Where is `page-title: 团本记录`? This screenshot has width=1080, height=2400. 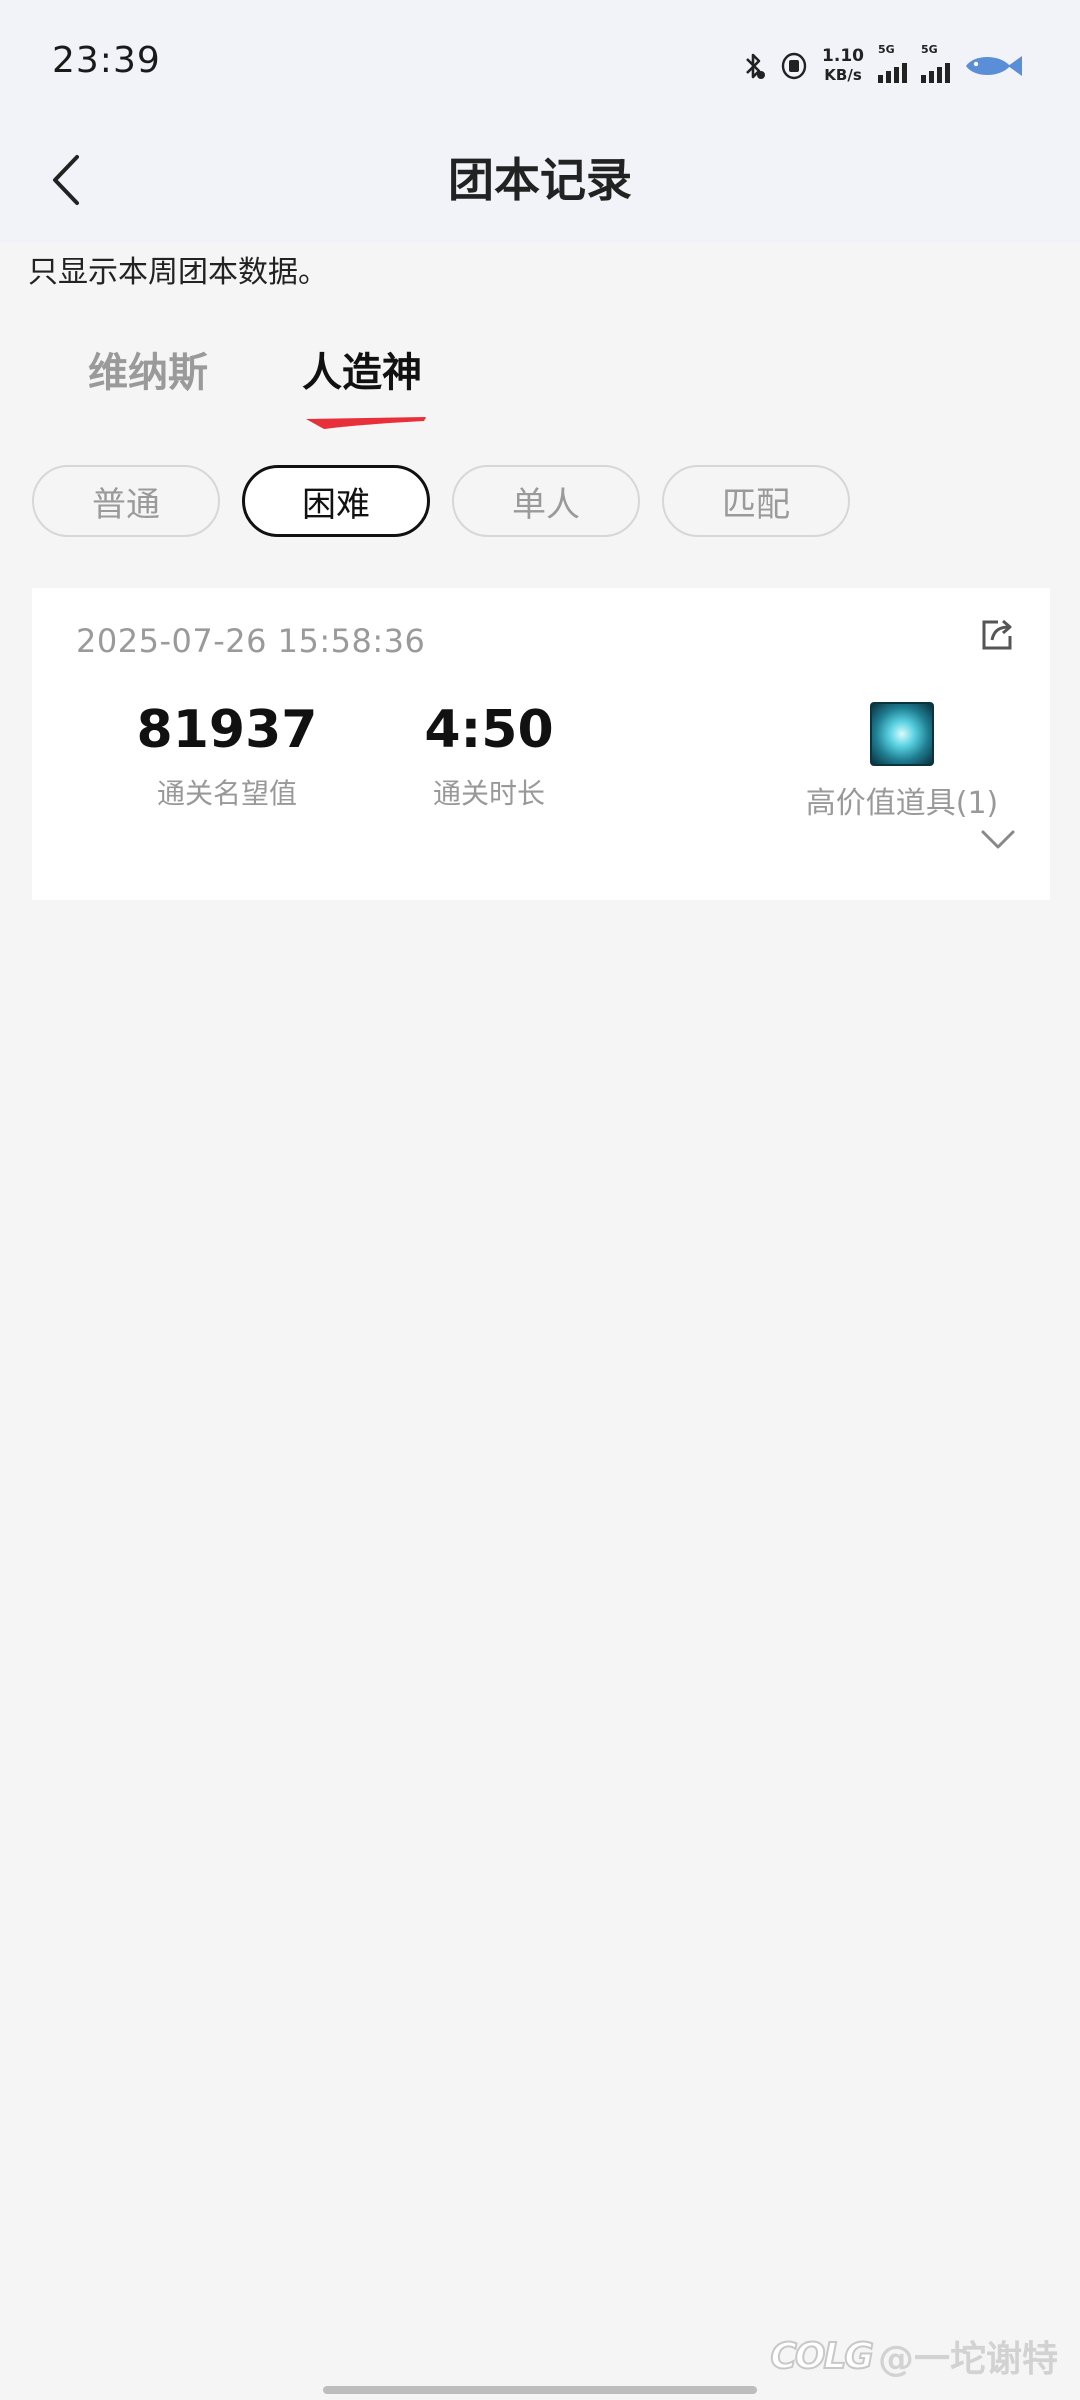 page-title: 团本记录 is located at coordinates (540, 180).